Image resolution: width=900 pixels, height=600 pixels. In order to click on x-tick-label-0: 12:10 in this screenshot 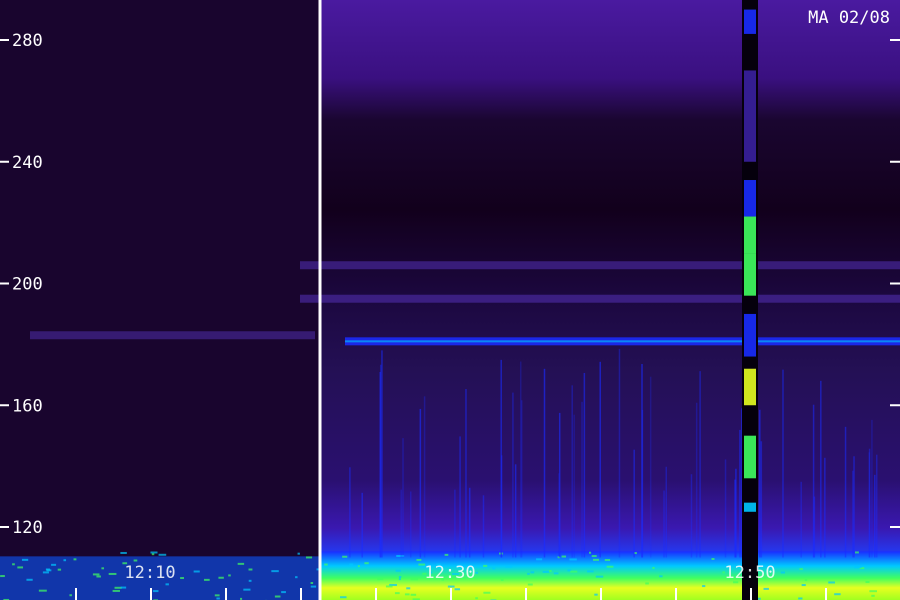, I will do `click(149, 573)`.